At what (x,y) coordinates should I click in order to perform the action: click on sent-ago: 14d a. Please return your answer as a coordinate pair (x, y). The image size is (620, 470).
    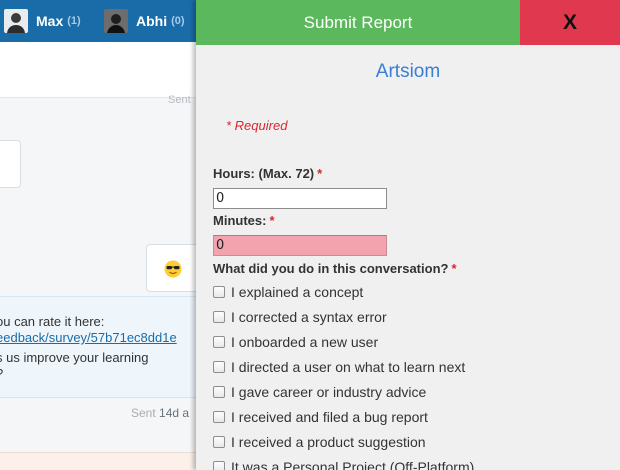
    Looking at the image, I should click on (174, 413).